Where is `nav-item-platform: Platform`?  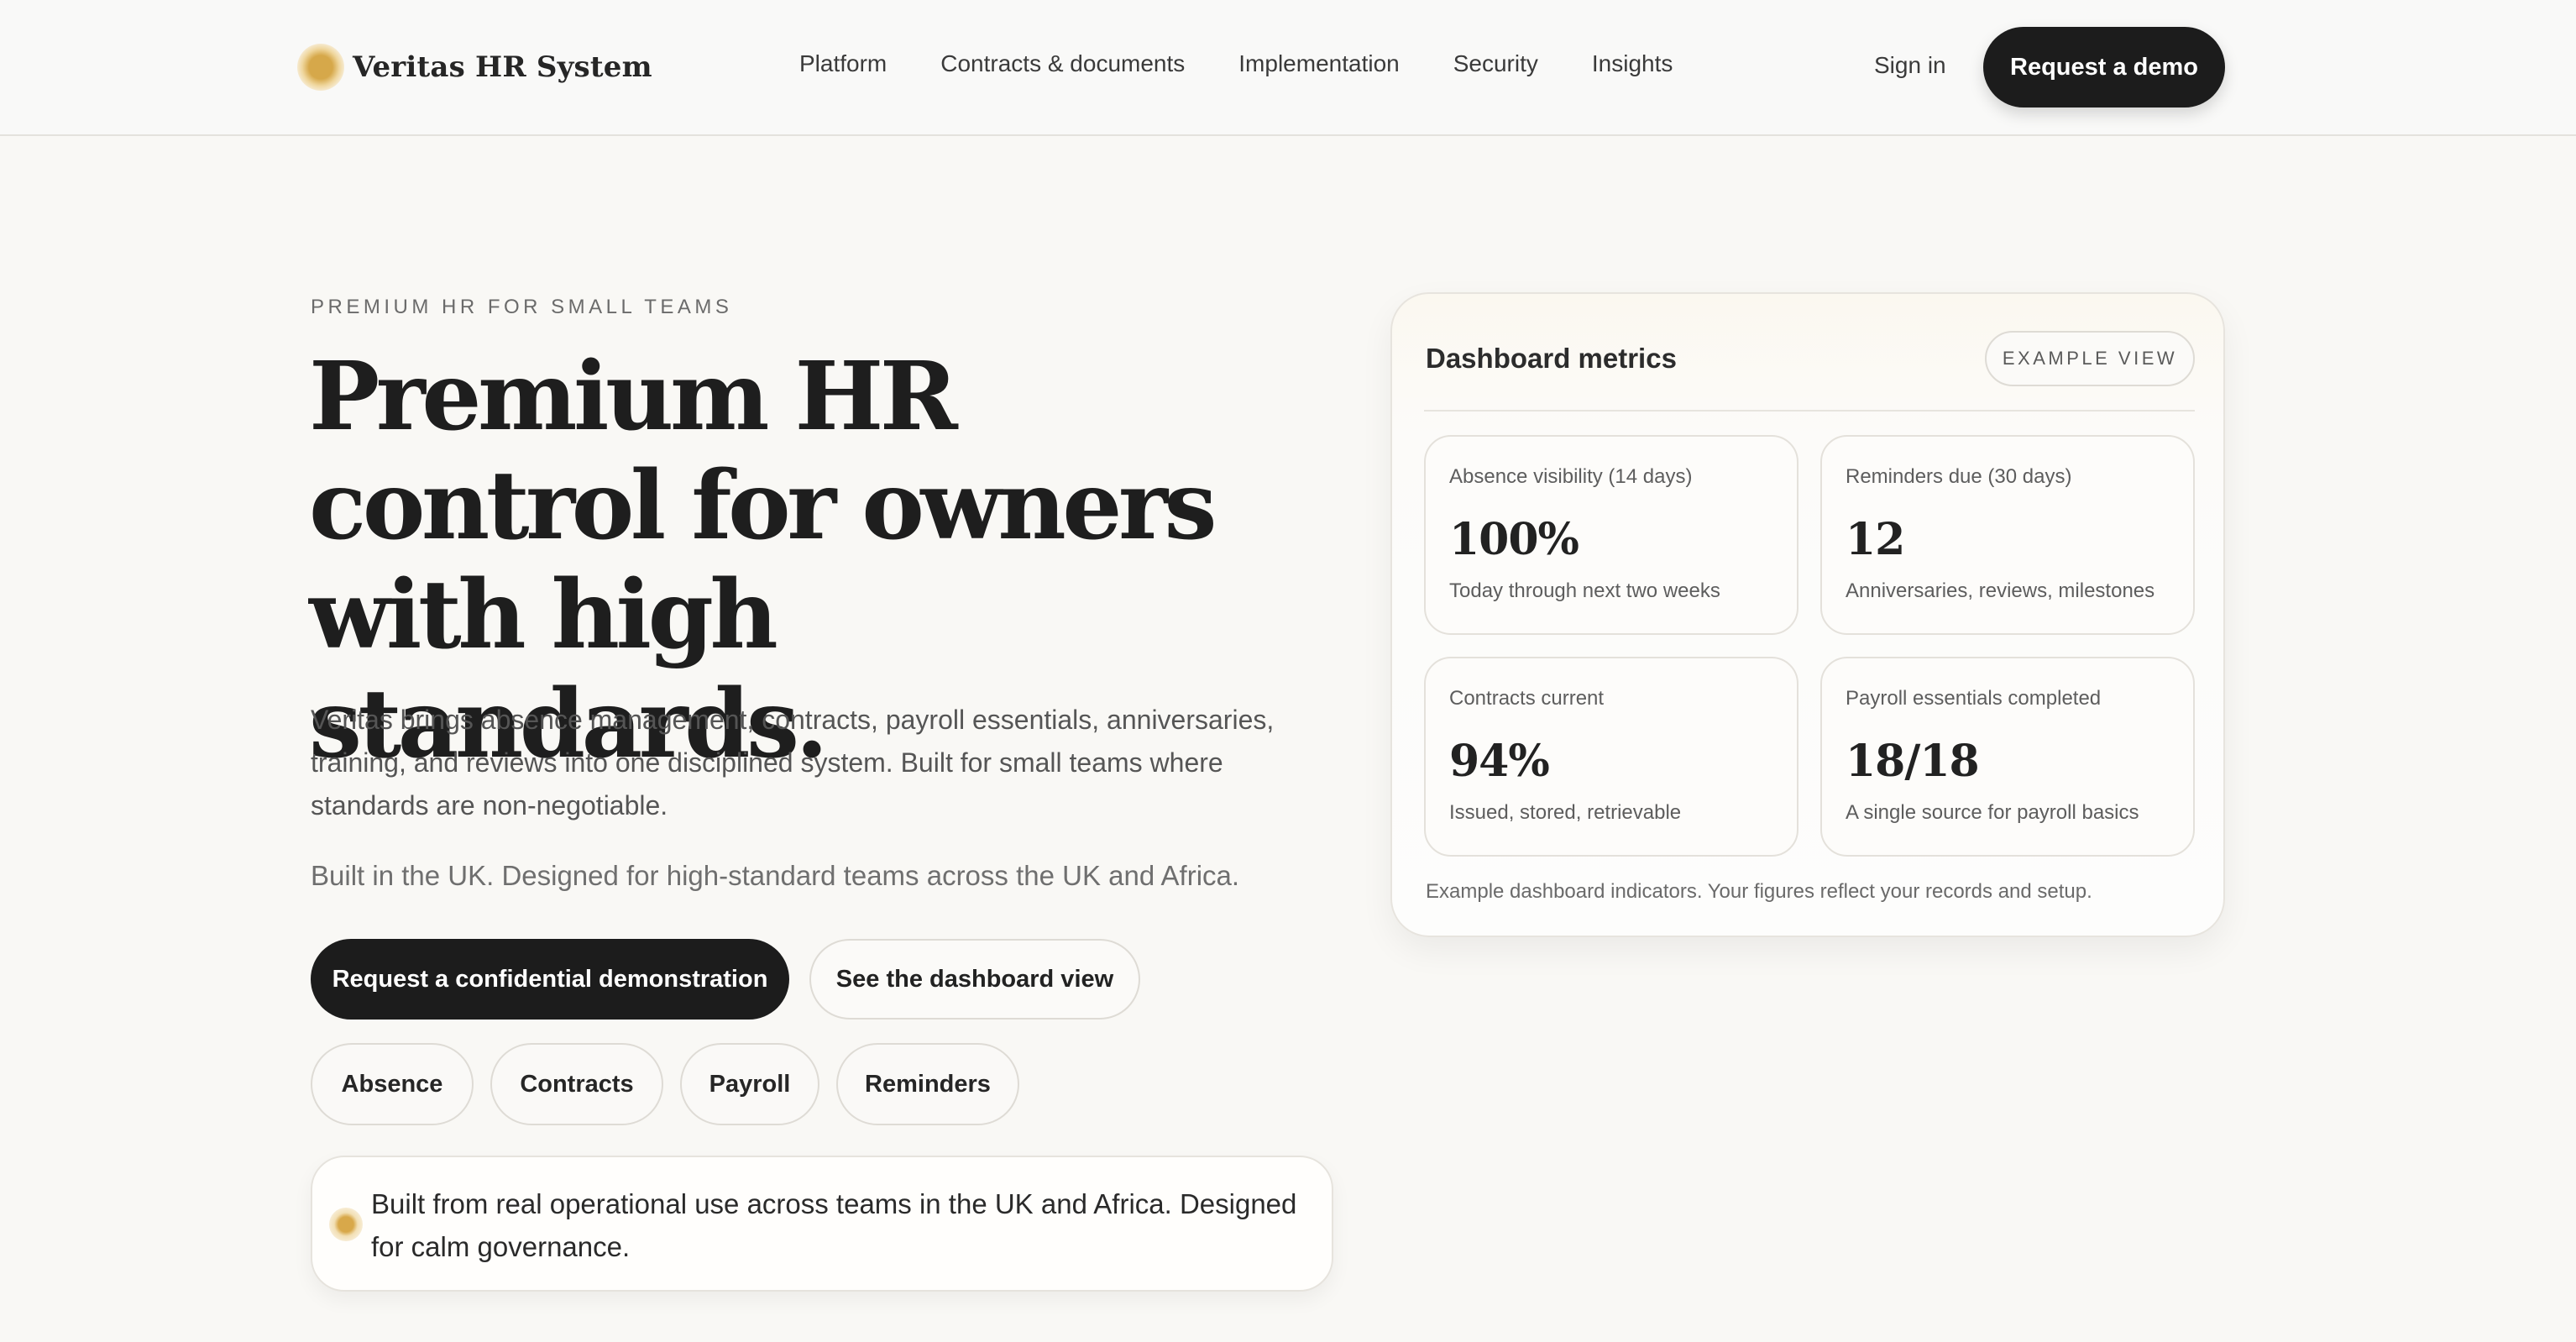 nav-item-platform: Platform is located at coordinates (843, 63).